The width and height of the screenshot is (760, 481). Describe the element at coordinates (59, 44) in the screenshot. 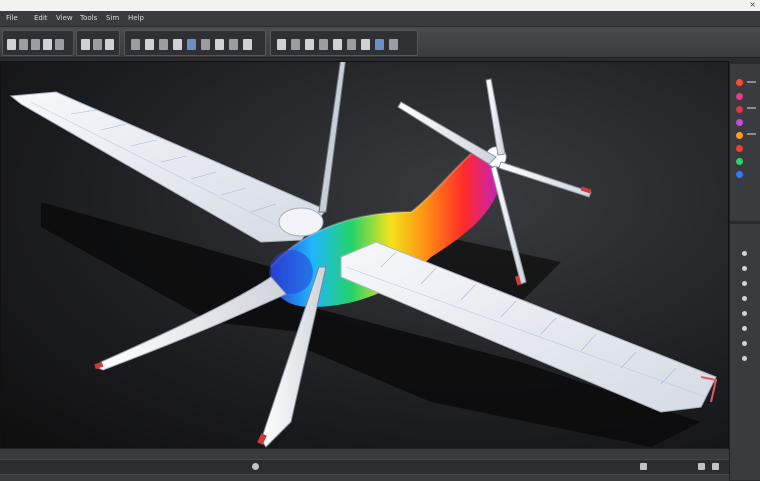

I see `redo-icon` at that location.